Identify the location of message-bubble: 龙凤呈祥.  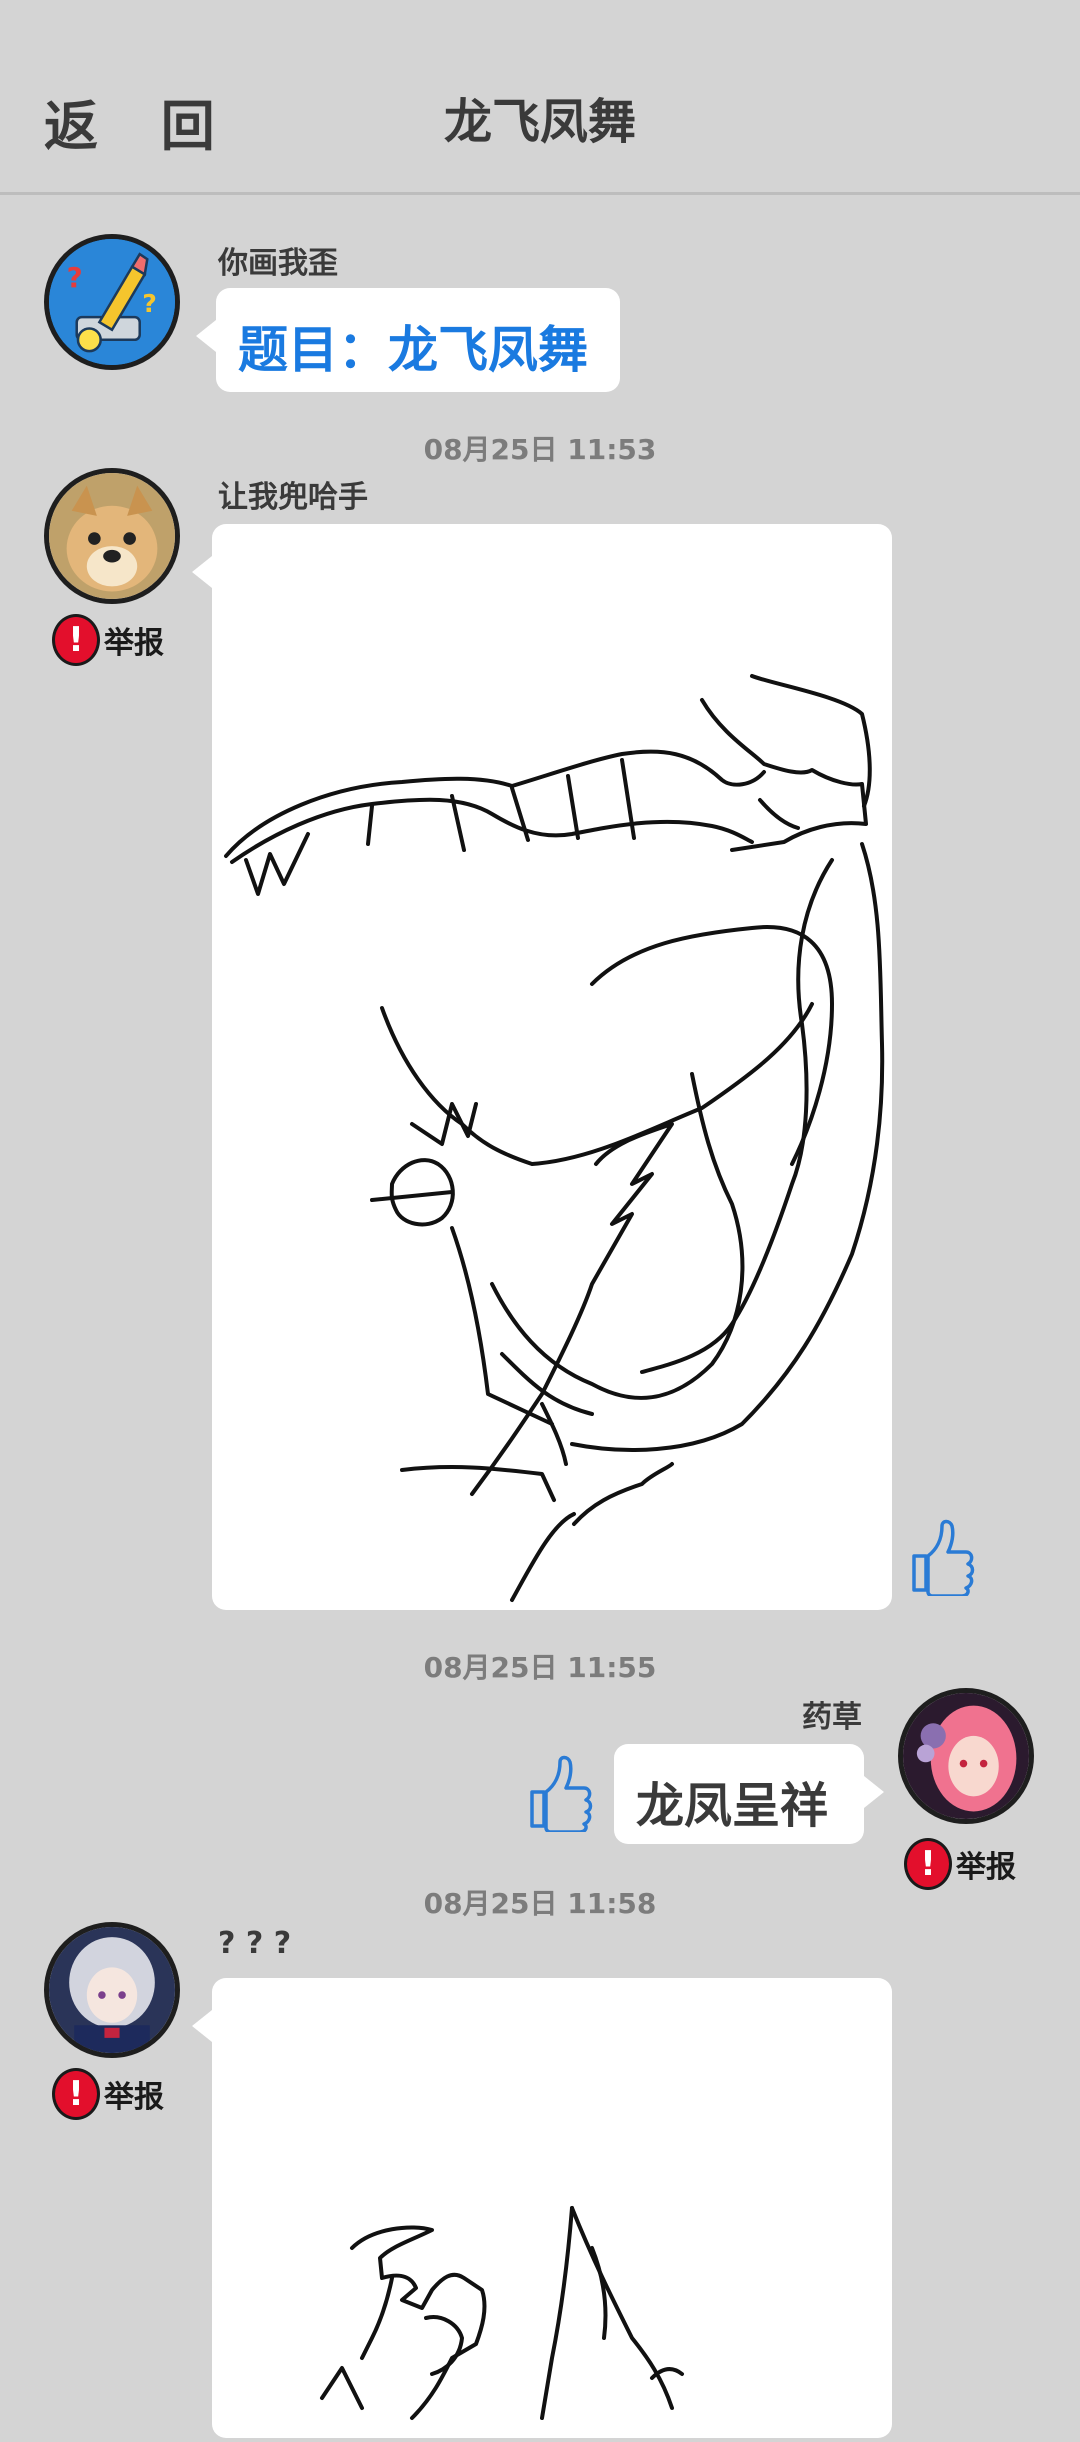
(749, 1794).